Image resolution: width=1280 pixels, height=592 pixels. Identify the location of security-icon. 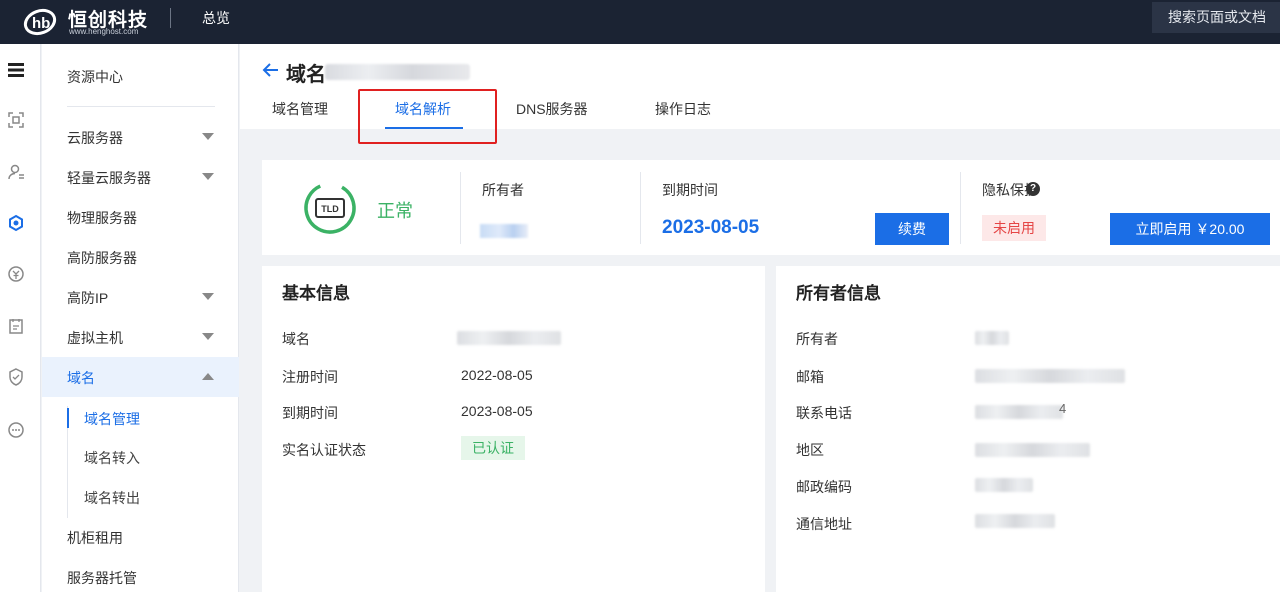
(16, 377).